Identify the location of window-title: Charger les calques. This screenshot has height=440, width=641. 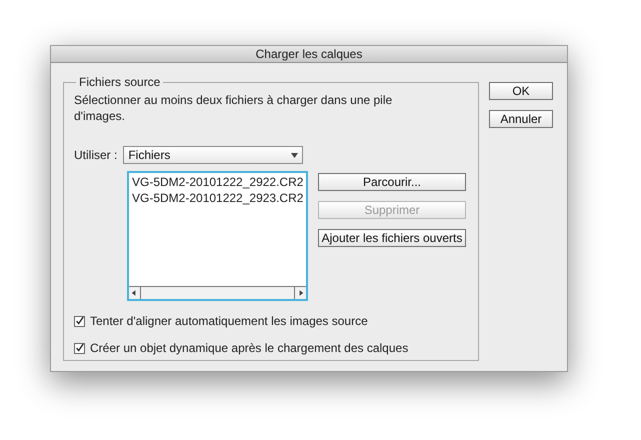
(309, 54).